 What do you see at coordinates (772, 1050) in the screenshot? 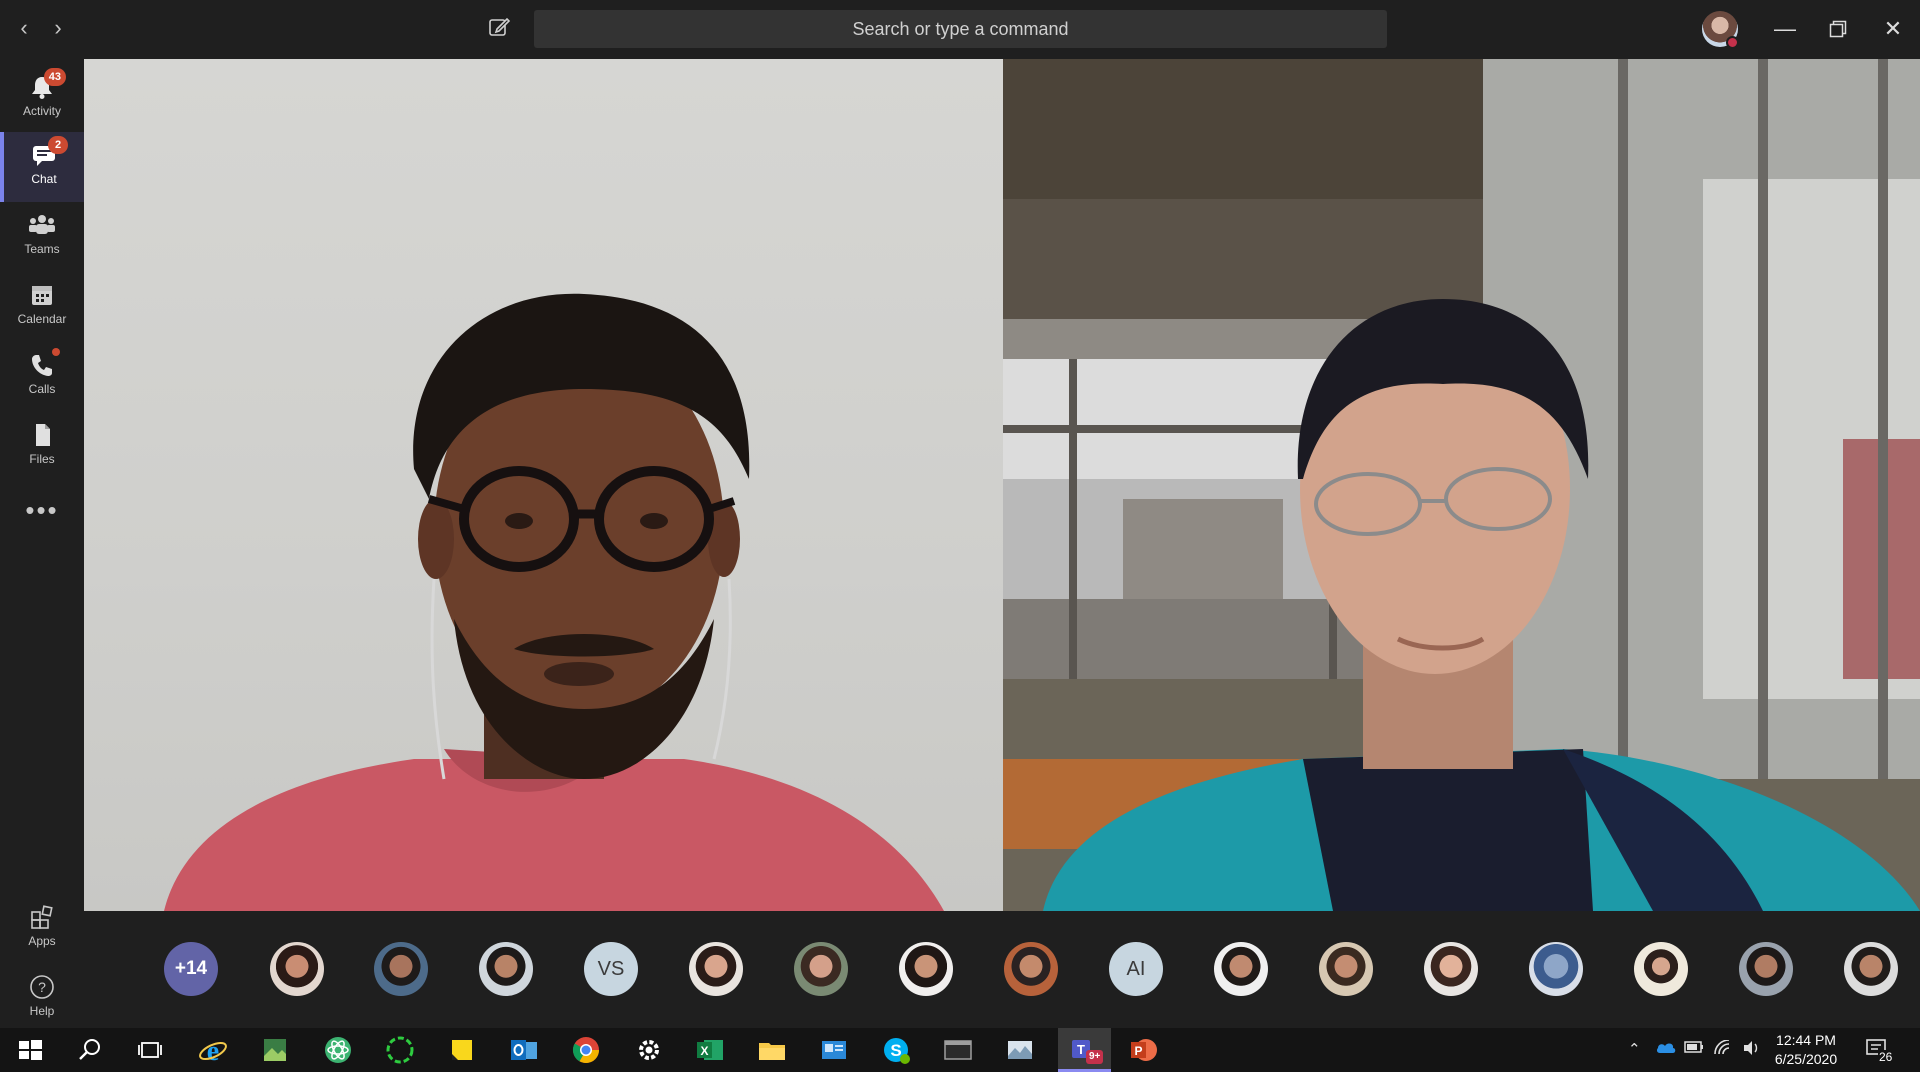
I see `file-explorer-icon` at bounding box center [772, 1050].